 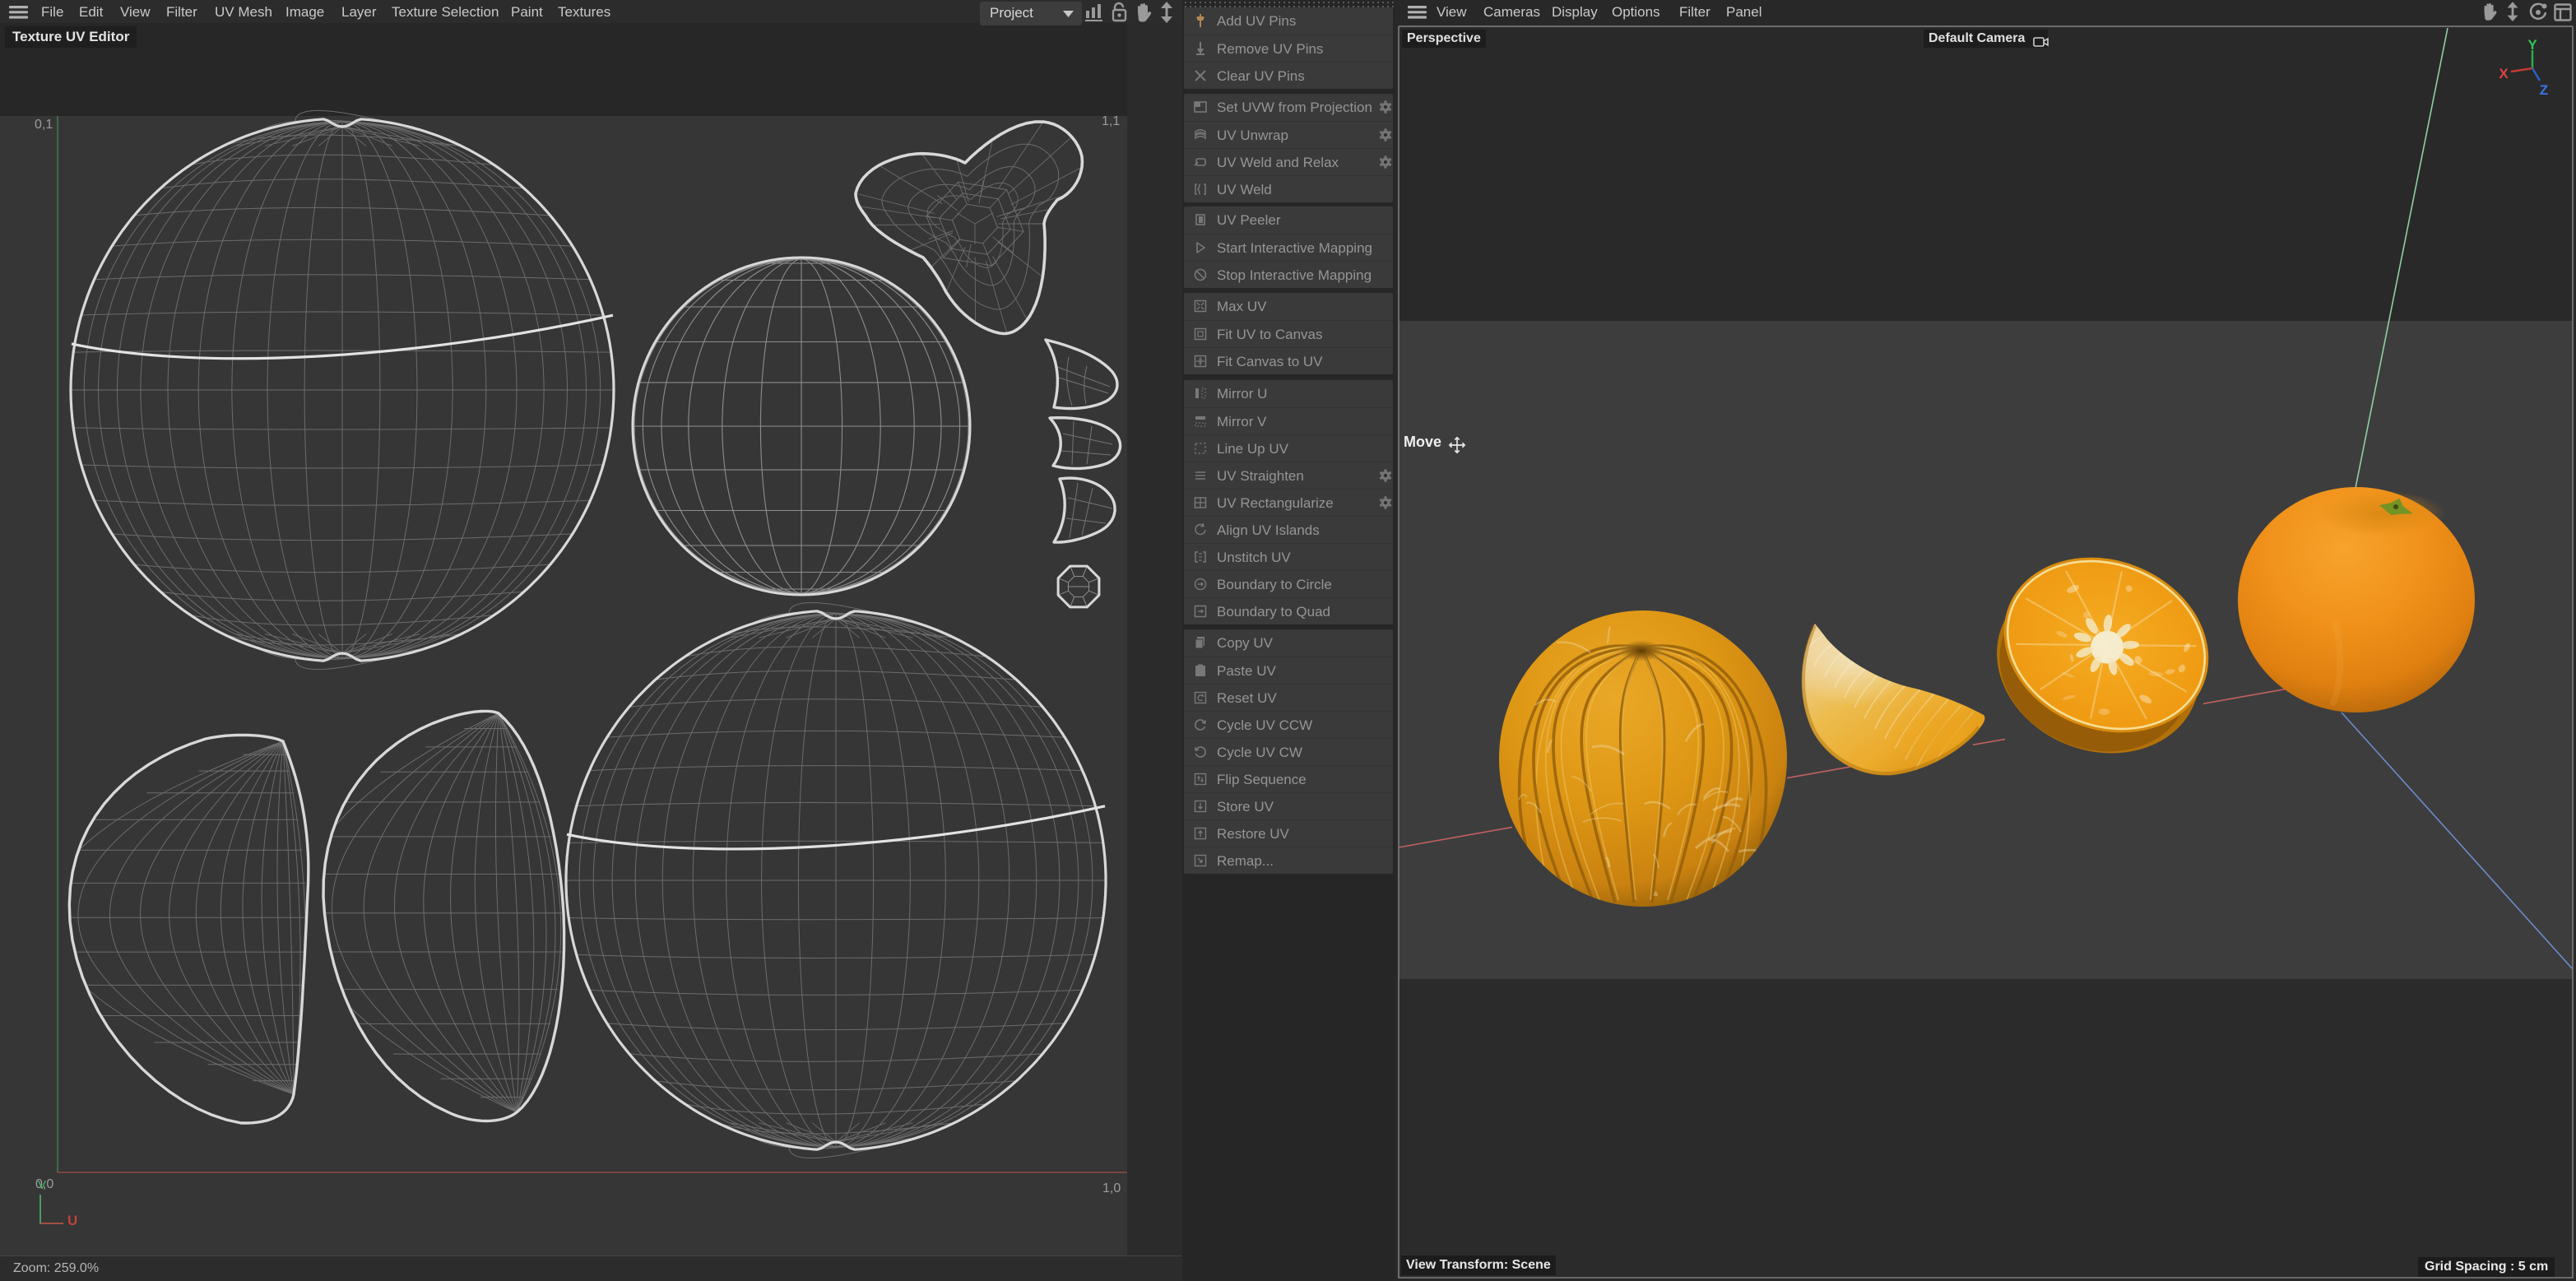 I want to click on svg-text: Z, so click(x=2544, y=90).